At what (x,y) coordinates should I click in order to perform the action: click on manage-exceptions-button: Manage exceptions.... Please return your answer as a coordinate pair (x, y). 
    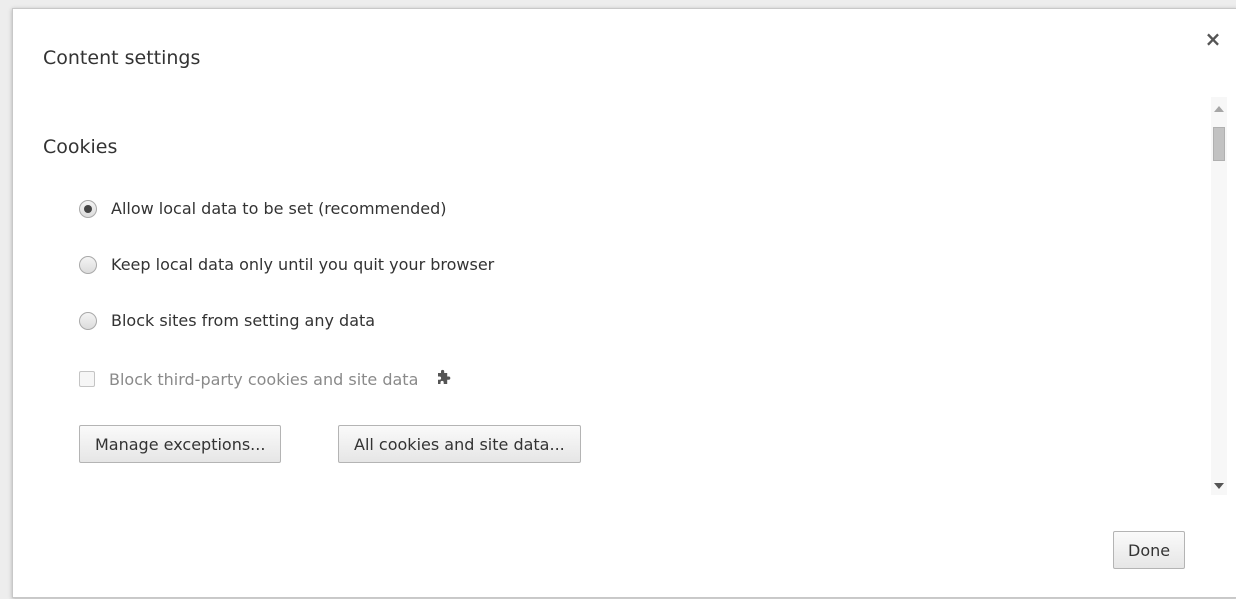
    Looking at the image, I should click on (180, 444).